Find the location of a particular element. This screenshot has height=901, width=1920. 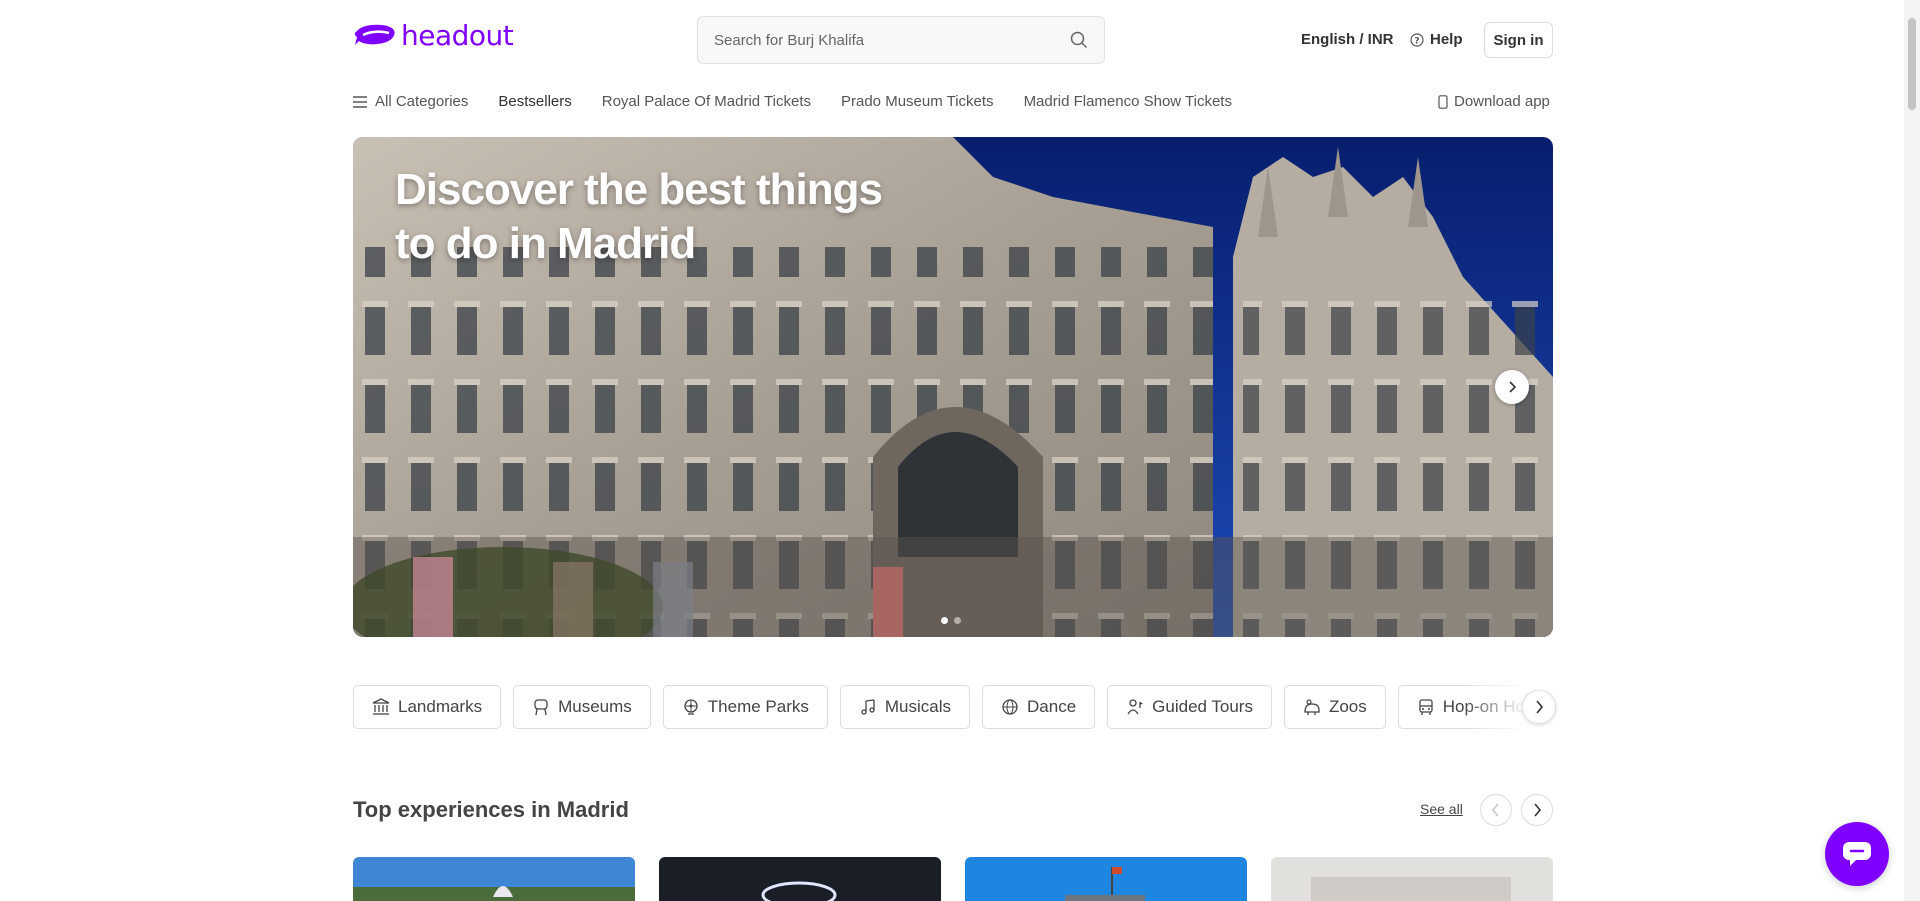

all-categories-menu: All Categories is located at coordinates (410, 101).